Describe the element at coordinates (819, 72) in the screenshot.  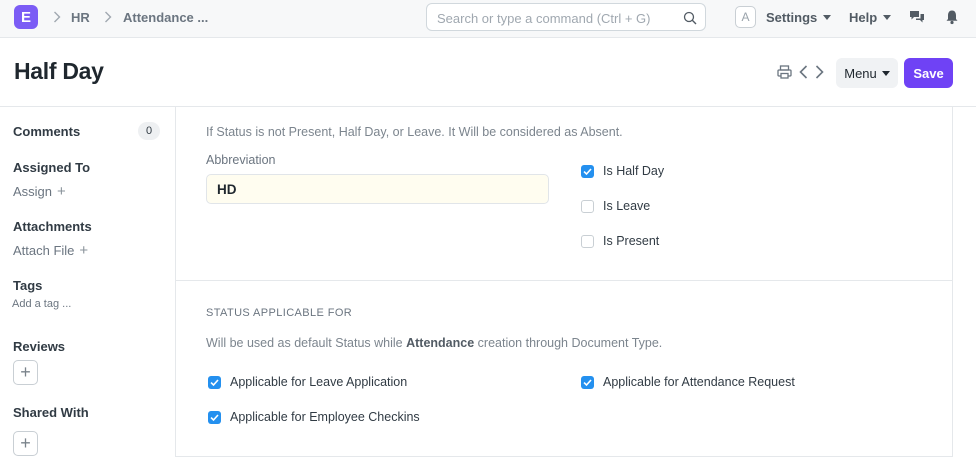
I see `next-doc-icon` at that location.